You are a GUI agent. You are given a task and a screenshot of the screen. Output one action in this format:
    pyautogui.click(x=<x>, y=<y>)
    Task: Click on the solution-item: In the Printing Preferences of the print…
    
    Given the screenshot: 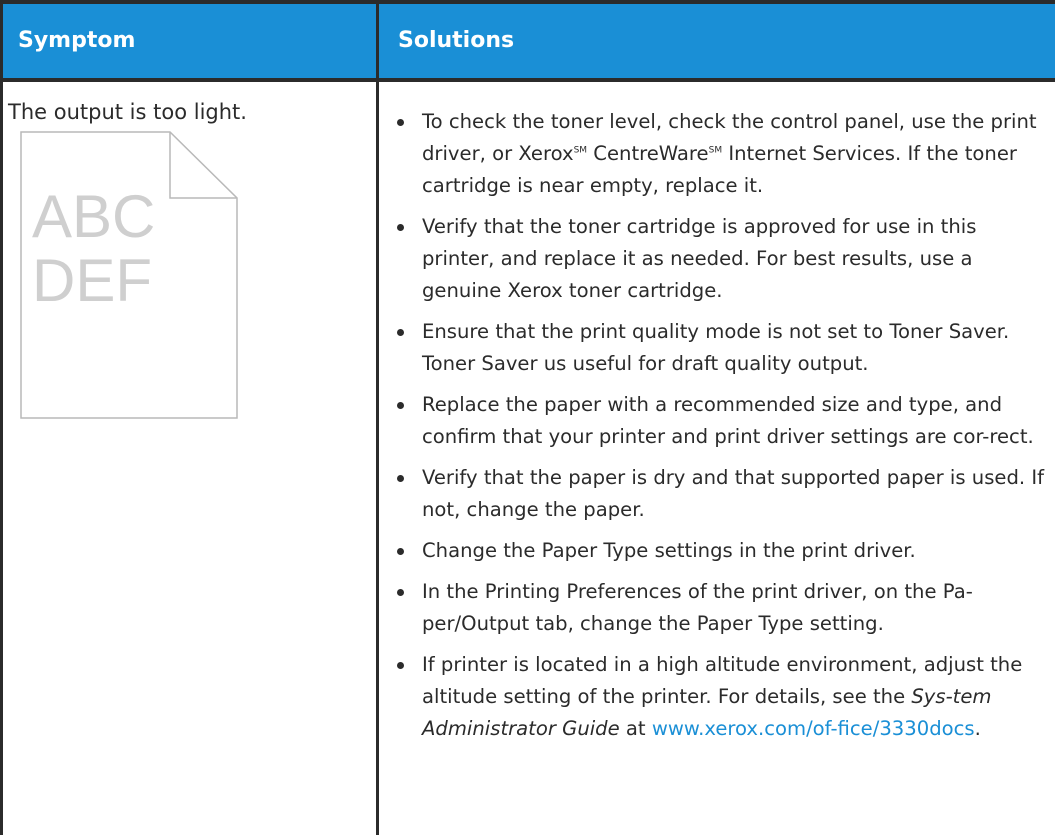 What is the action you would take?
    pyautogui.click(x=721, y=608)
    